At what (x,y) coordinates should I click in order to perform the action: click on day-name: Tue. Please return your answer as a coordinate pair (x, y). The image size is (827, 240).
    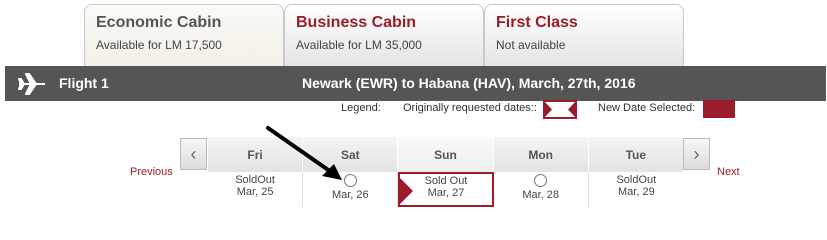
    Looking at the image, I should click on (636, 154).